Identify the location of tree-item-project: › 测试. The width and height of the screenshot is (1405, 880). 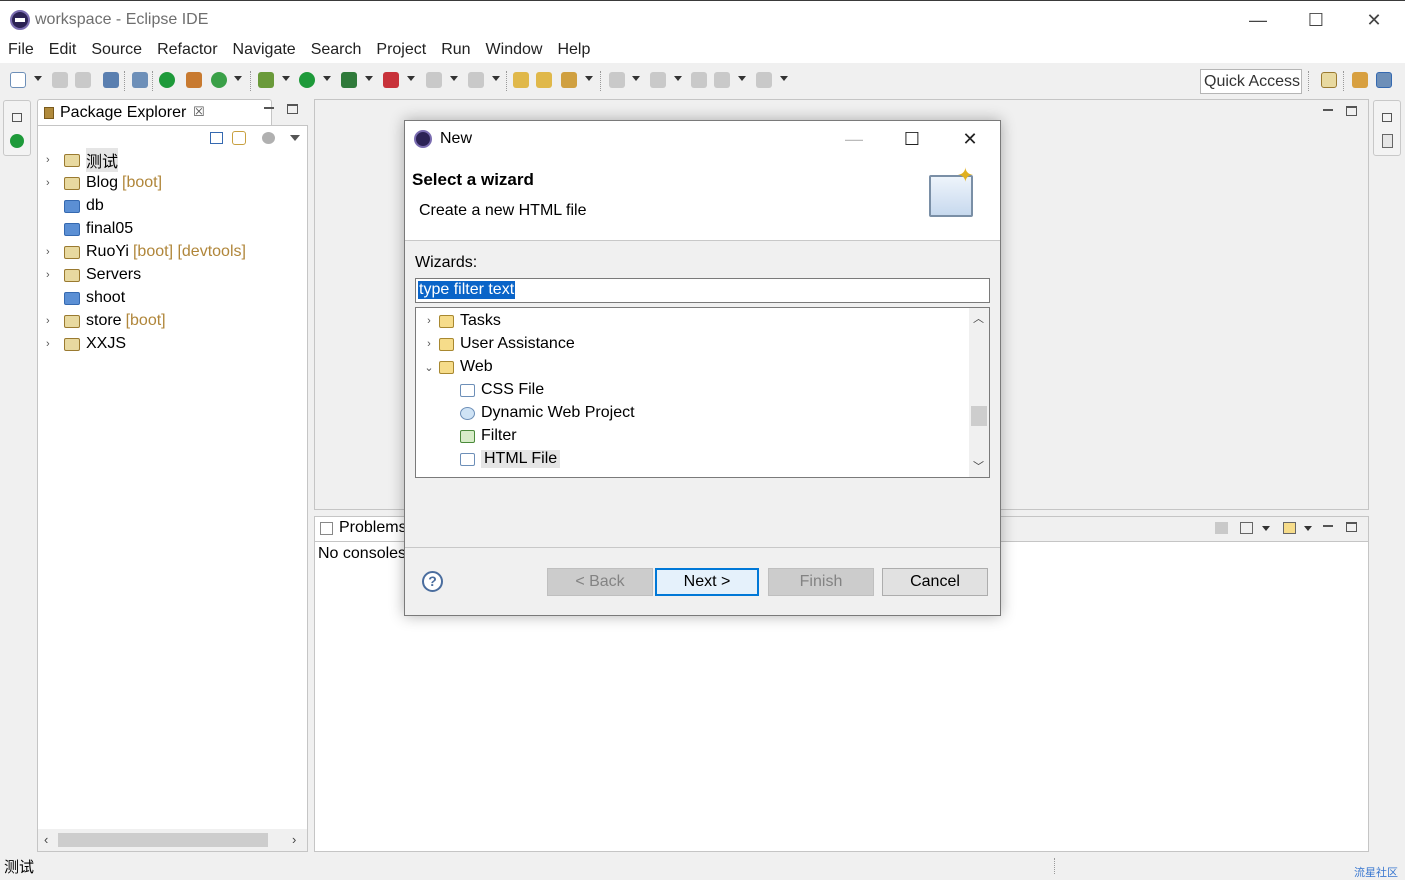
(82, 160).